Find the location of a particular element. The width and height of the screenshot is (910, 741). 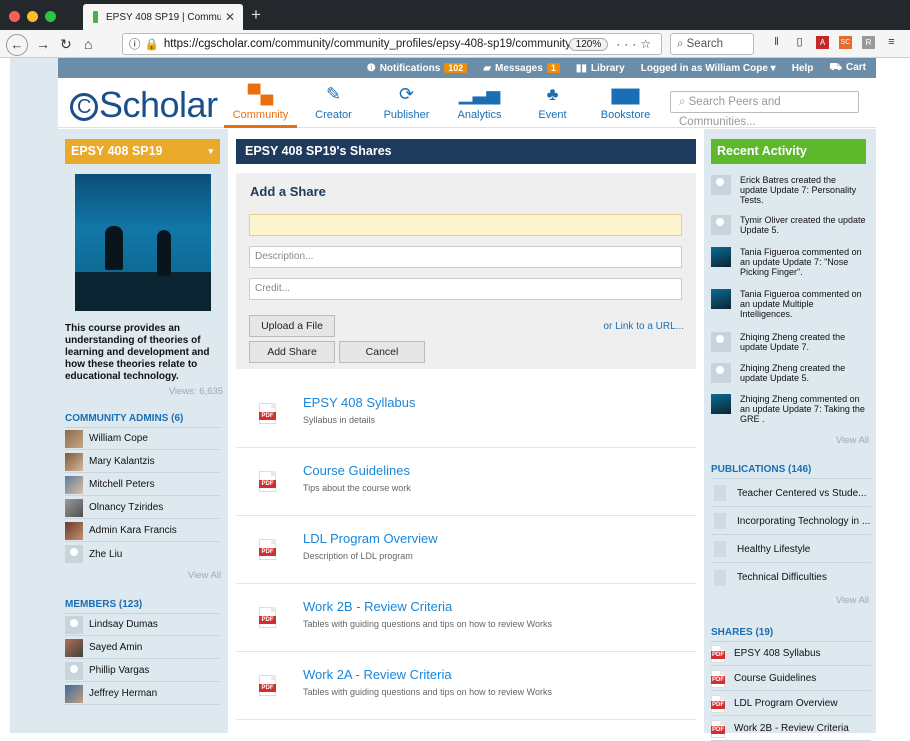

new-tab-icon: + is located at coordinates (256, 15).